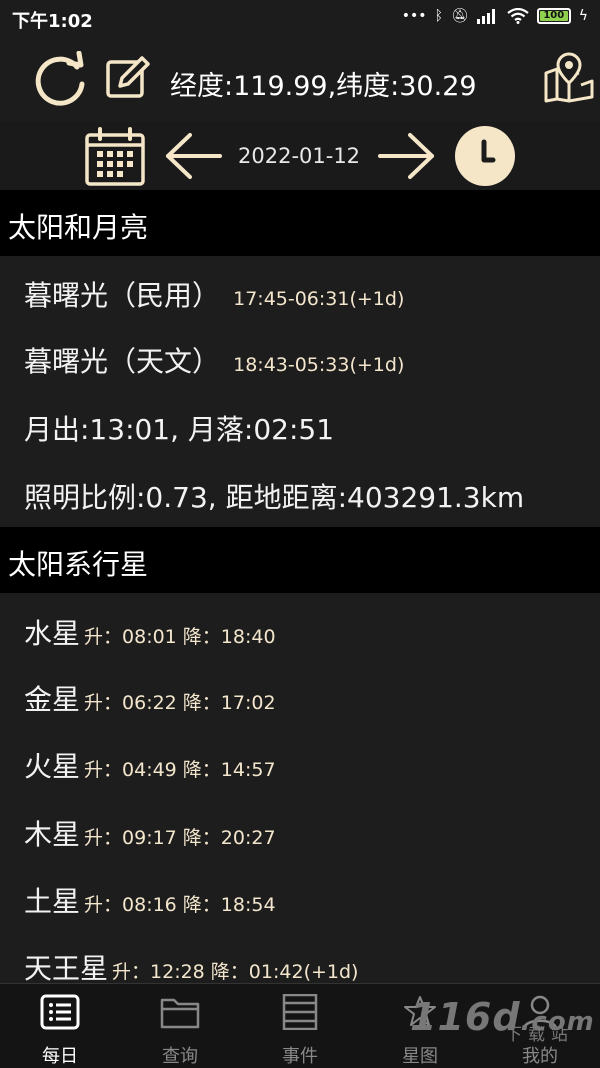 The image size is (600, 1068). I want to click on astronomical-twilight-value: 18:43-05:33(+1d), so click(319, 365).